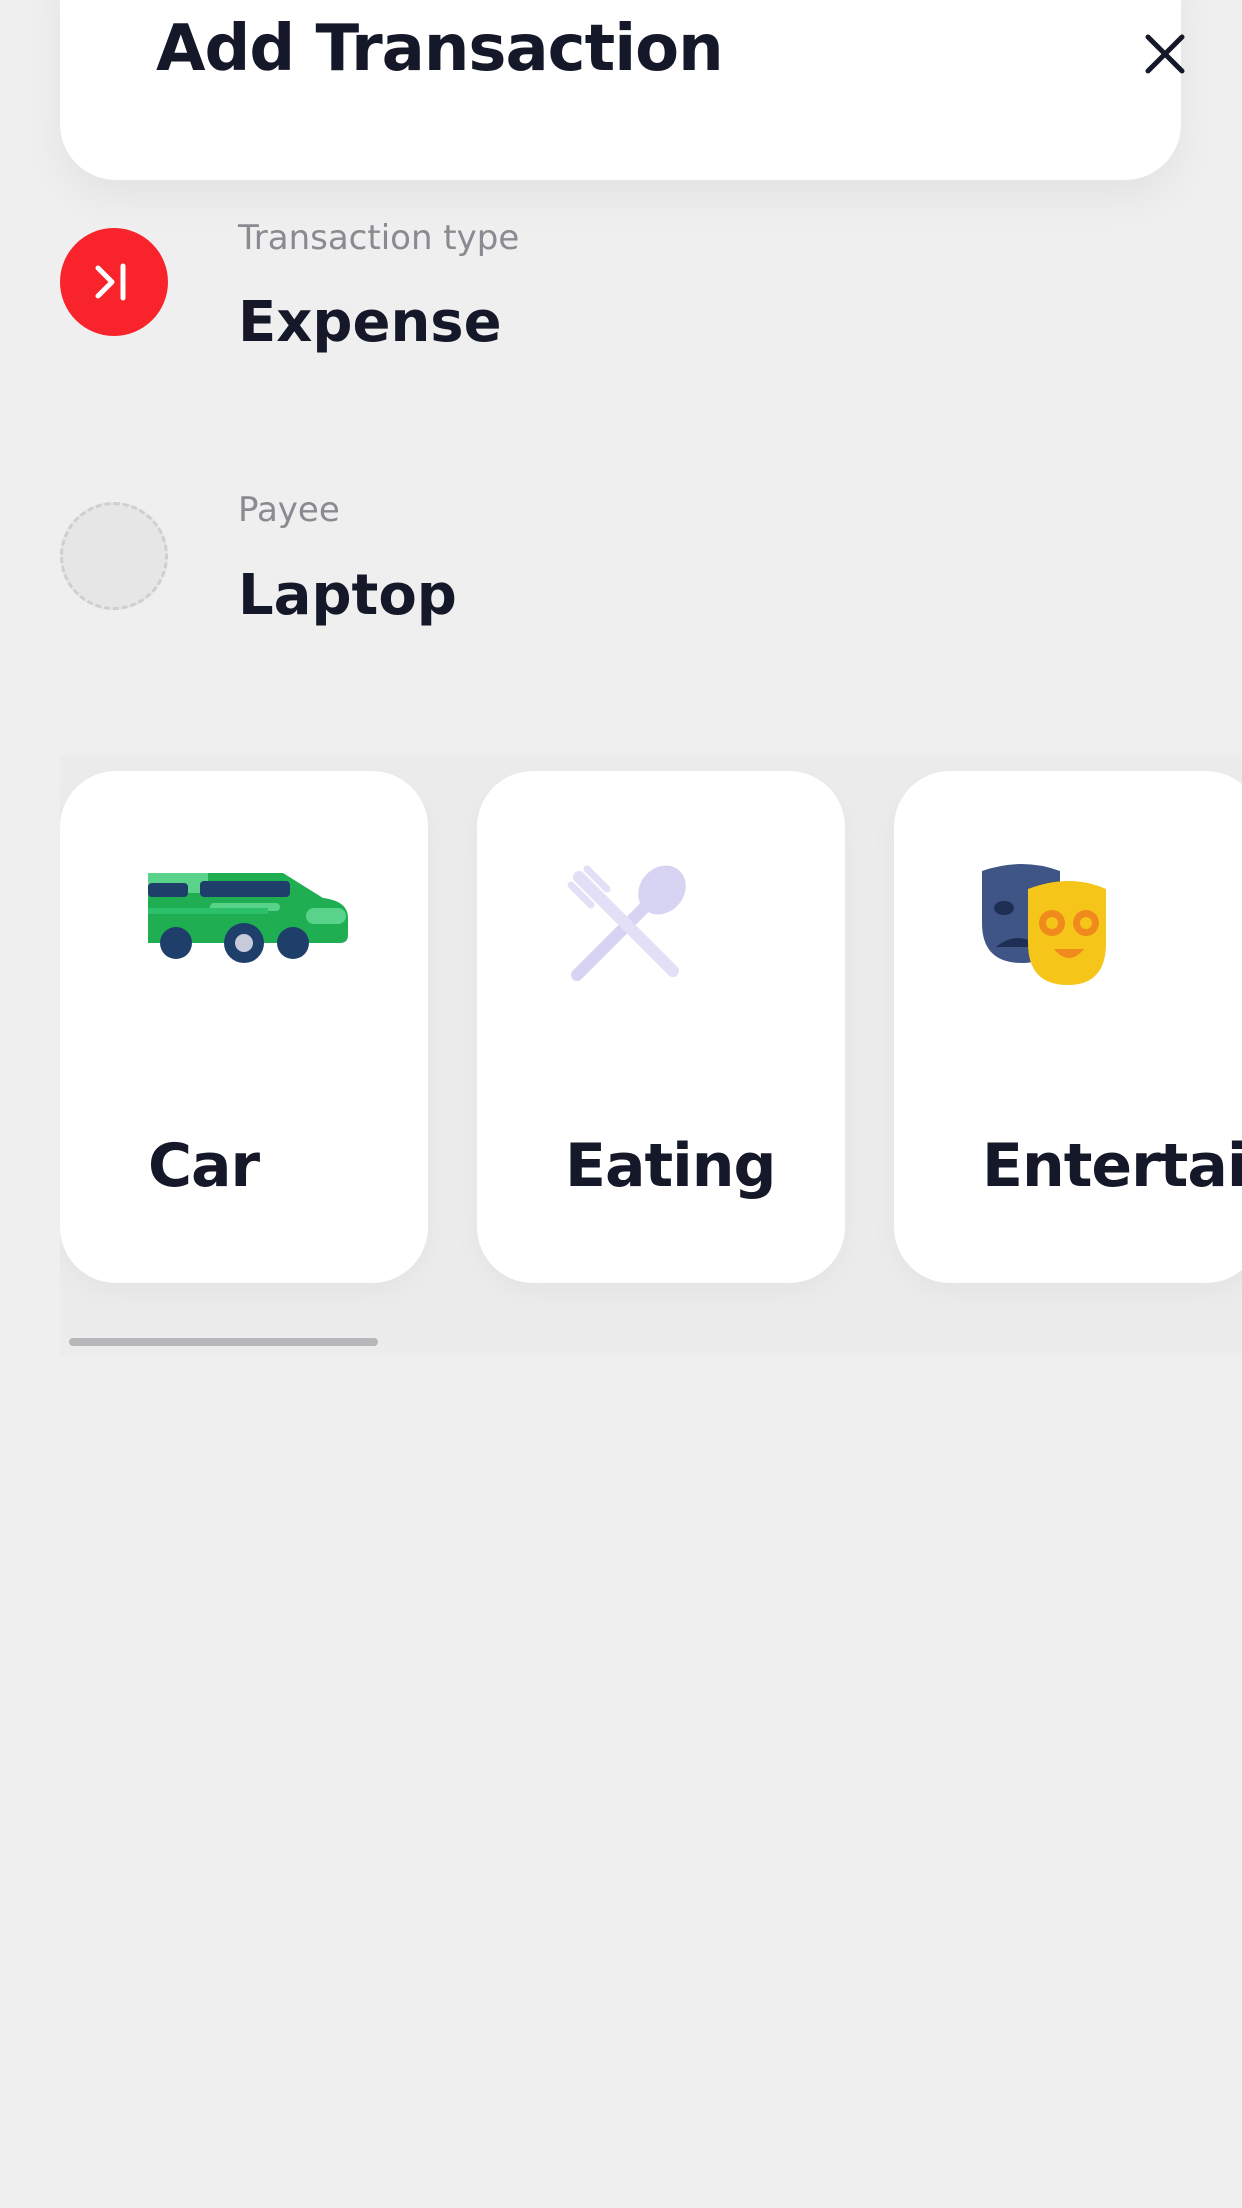  What do you see at coordinates (626, 923) in the screenshot?
I see `fork-spoon-icon` at bounding box center [626, 923].